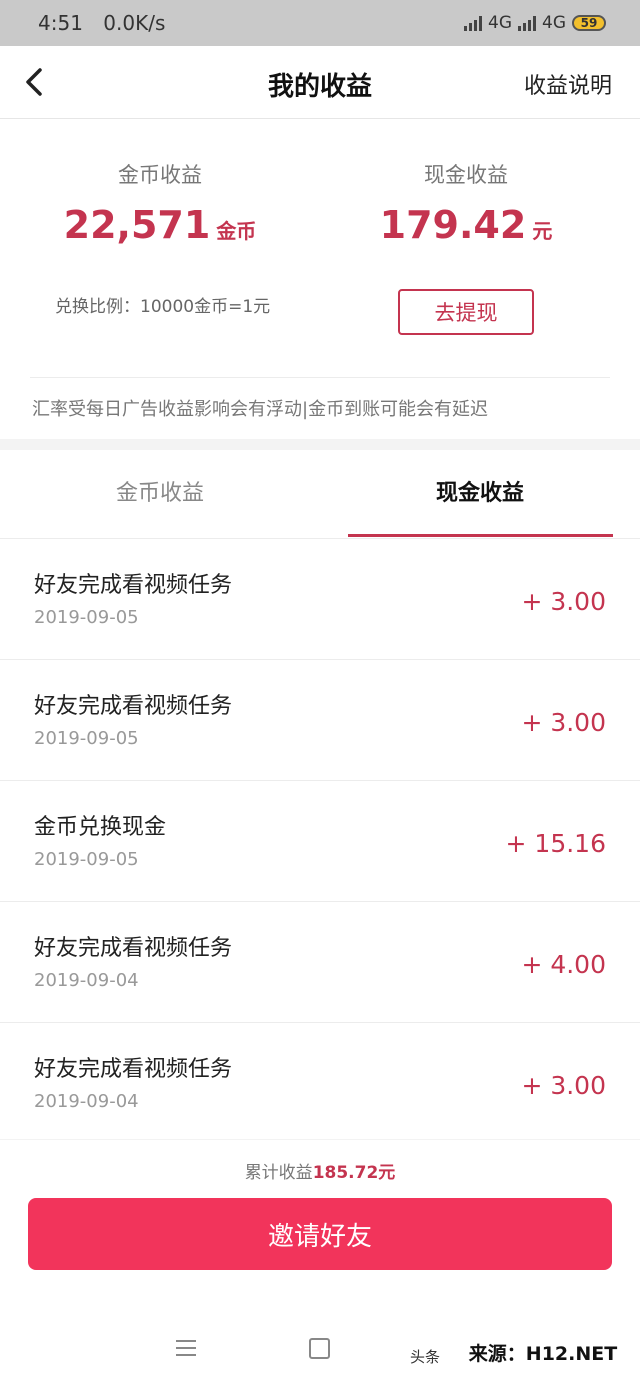 The image size is (640, 1387). Describe the element at coordinates (500, 23) in the screenshot. I see `network-type-1: 4G` at that location.